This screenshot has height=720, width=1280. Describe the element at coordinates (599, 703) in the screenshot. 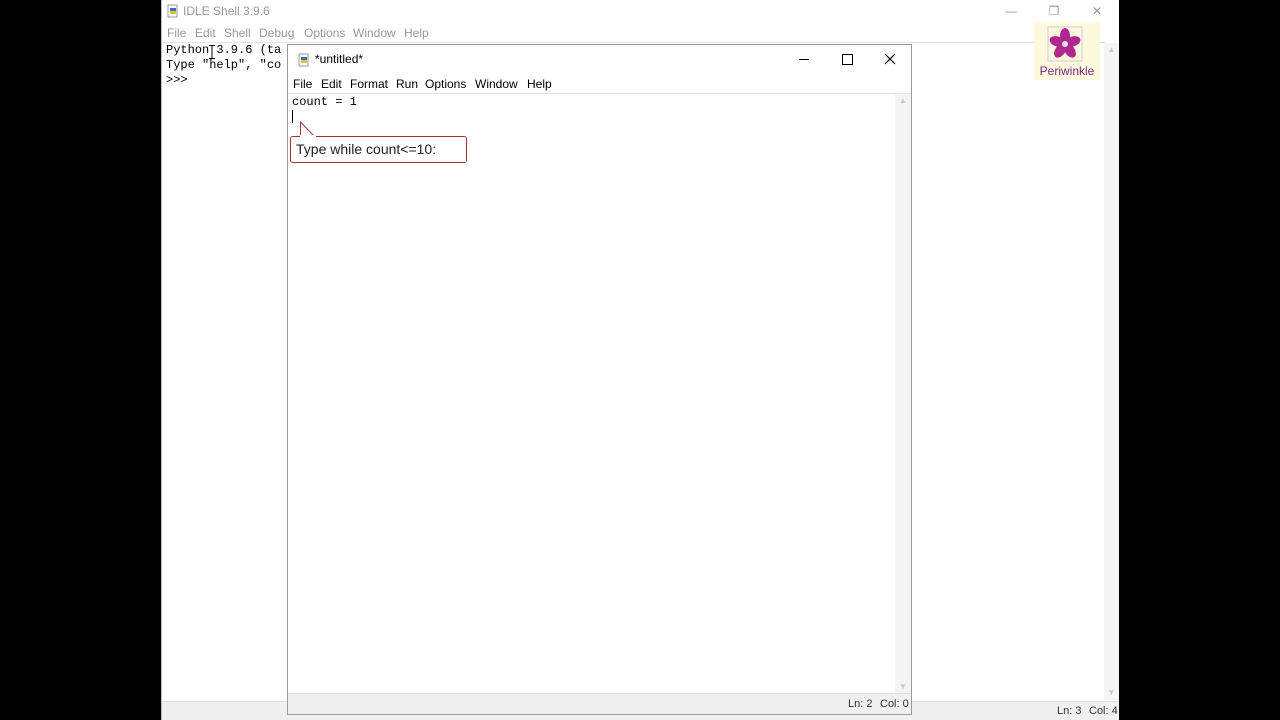

I see `editor-statusbar: Ln: 2 Col: 0` at that location.